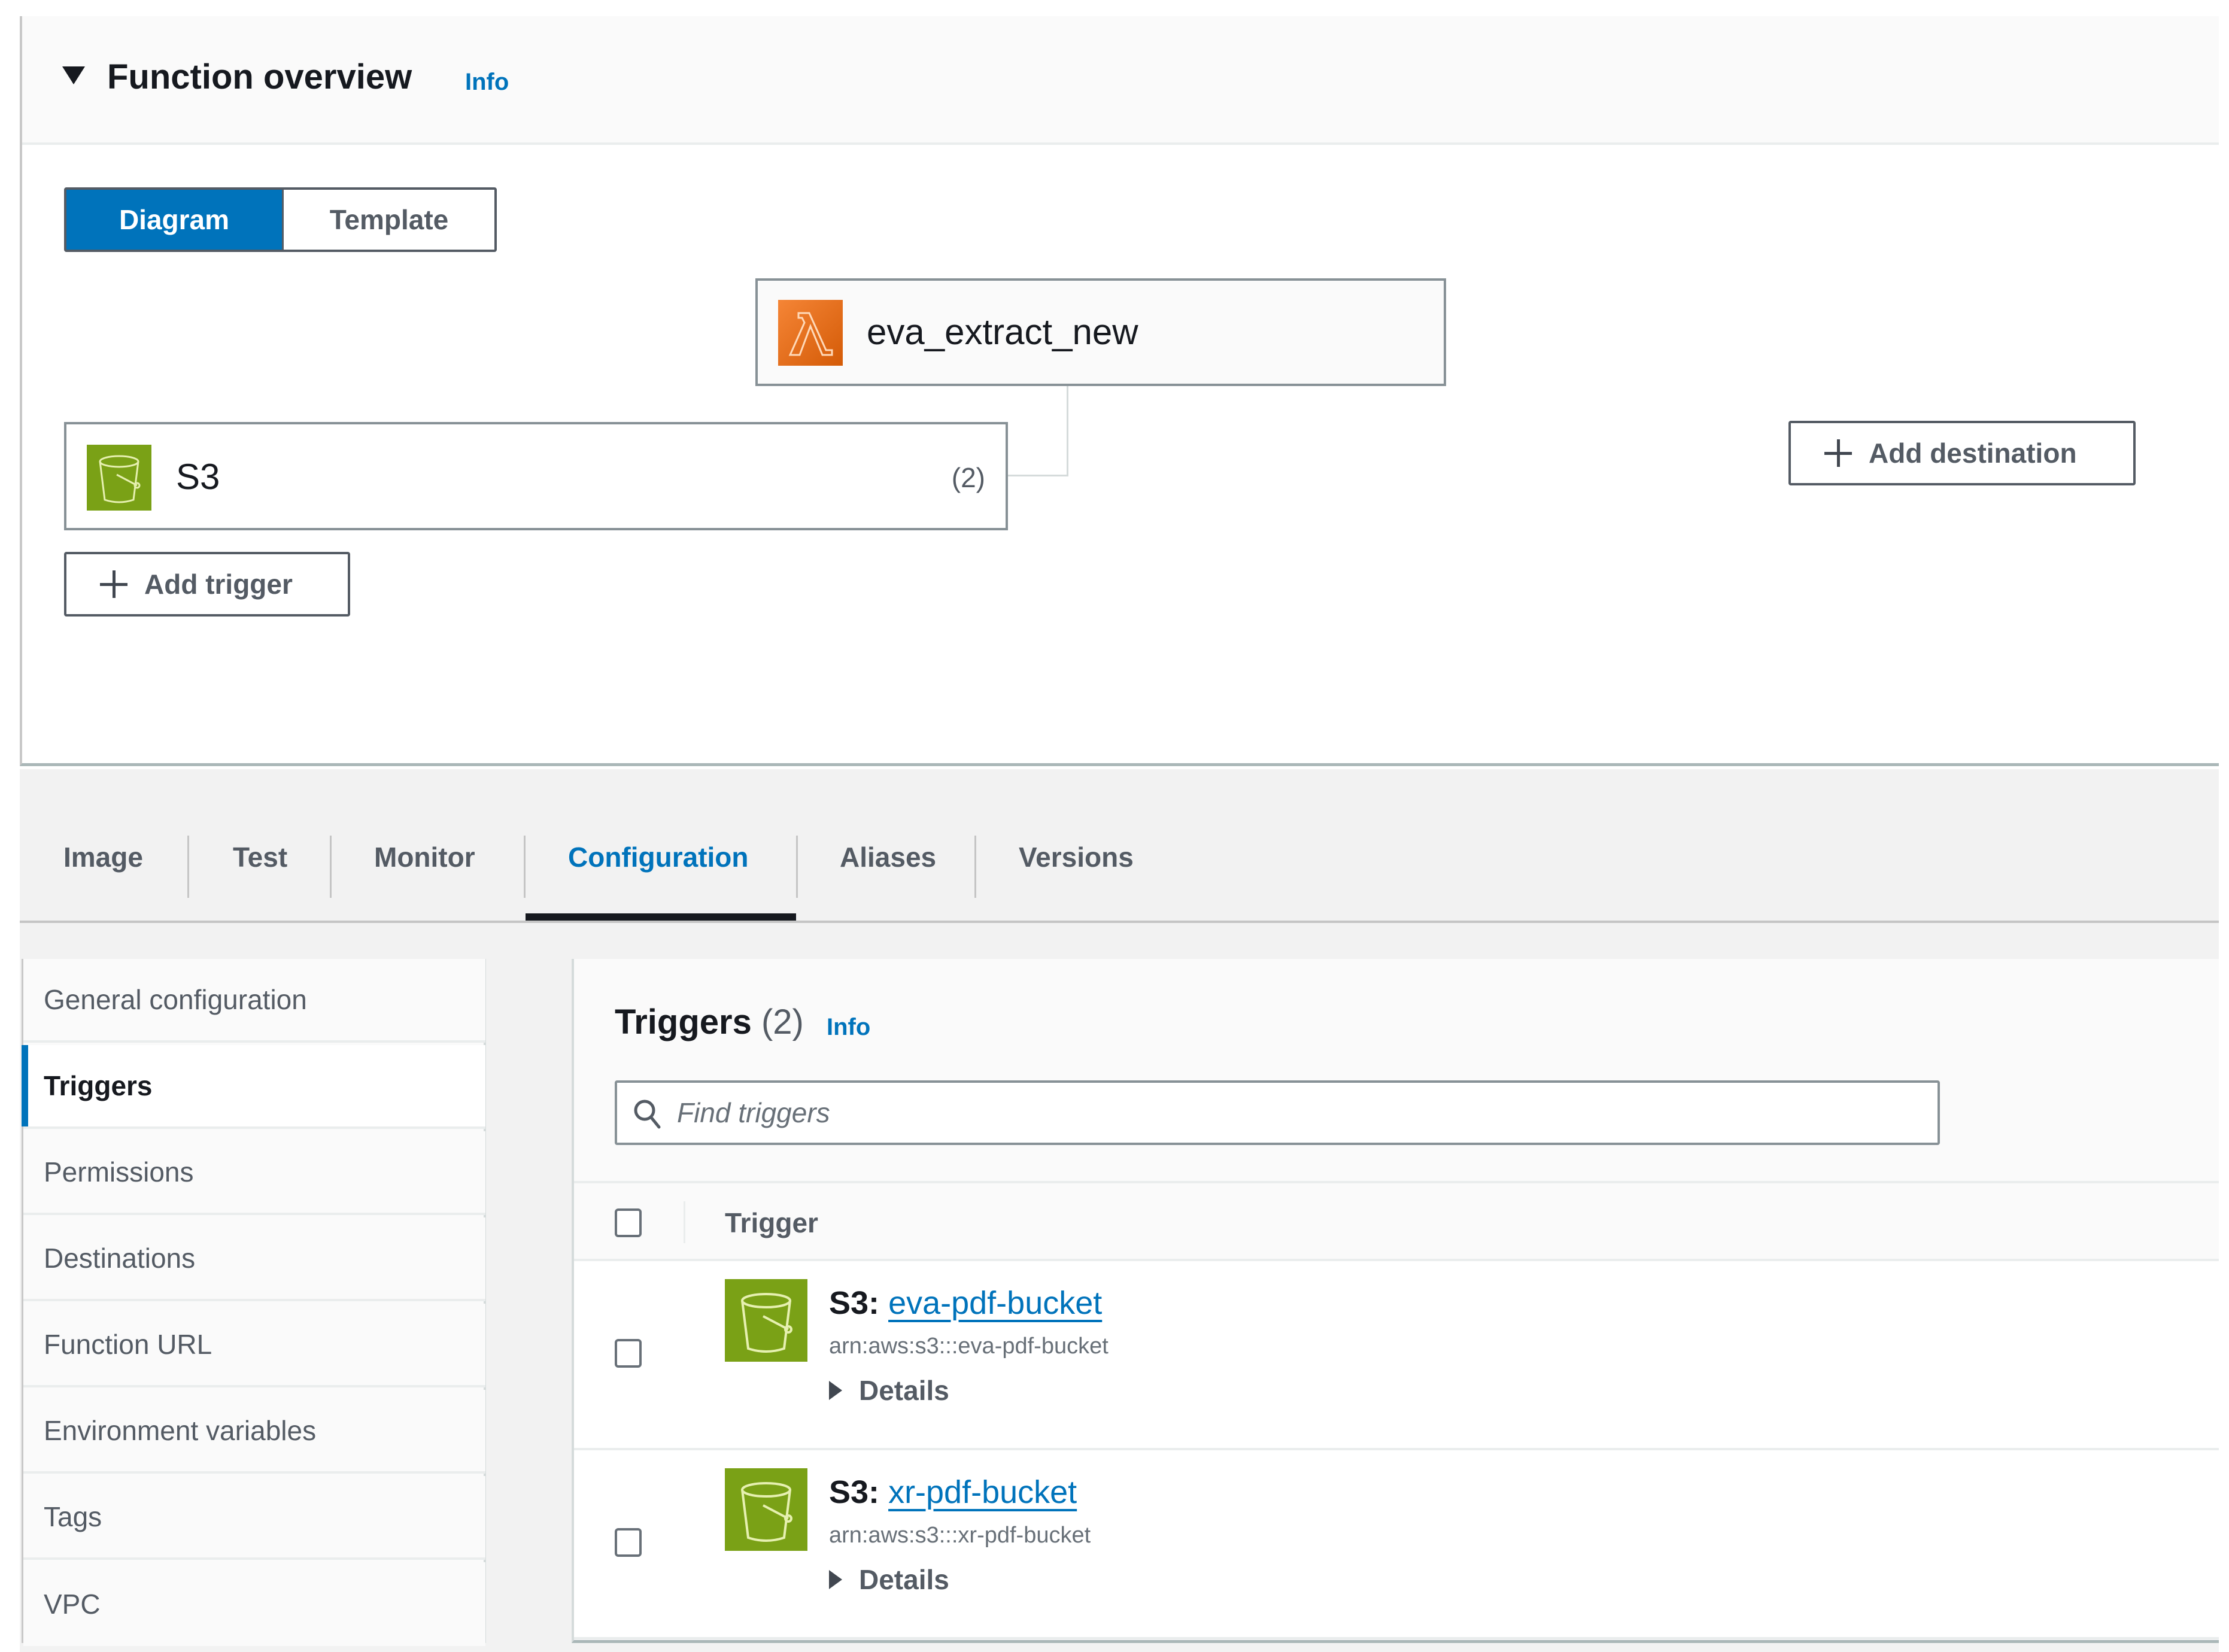  I want to click on tab-versions: Versions, so click(1077, 845).